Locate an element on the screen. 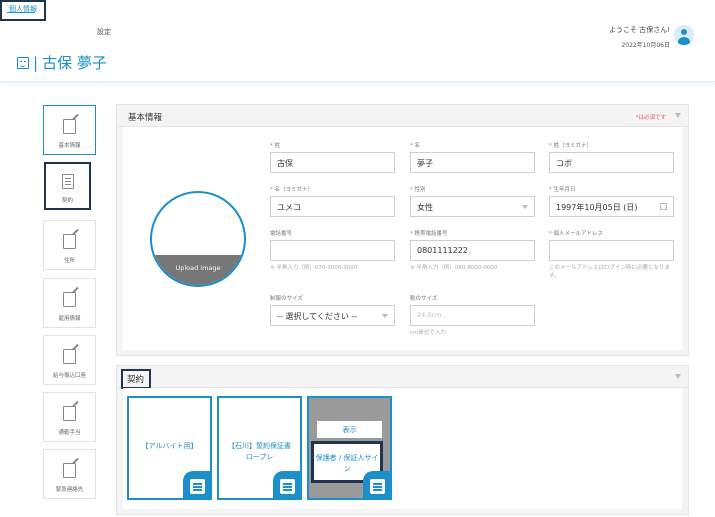 This screenshot has height=517, width=715. field-phone: 電話番号 ※ 半角入力（例）030-3000-0000 is located at coordinates (332, 250).